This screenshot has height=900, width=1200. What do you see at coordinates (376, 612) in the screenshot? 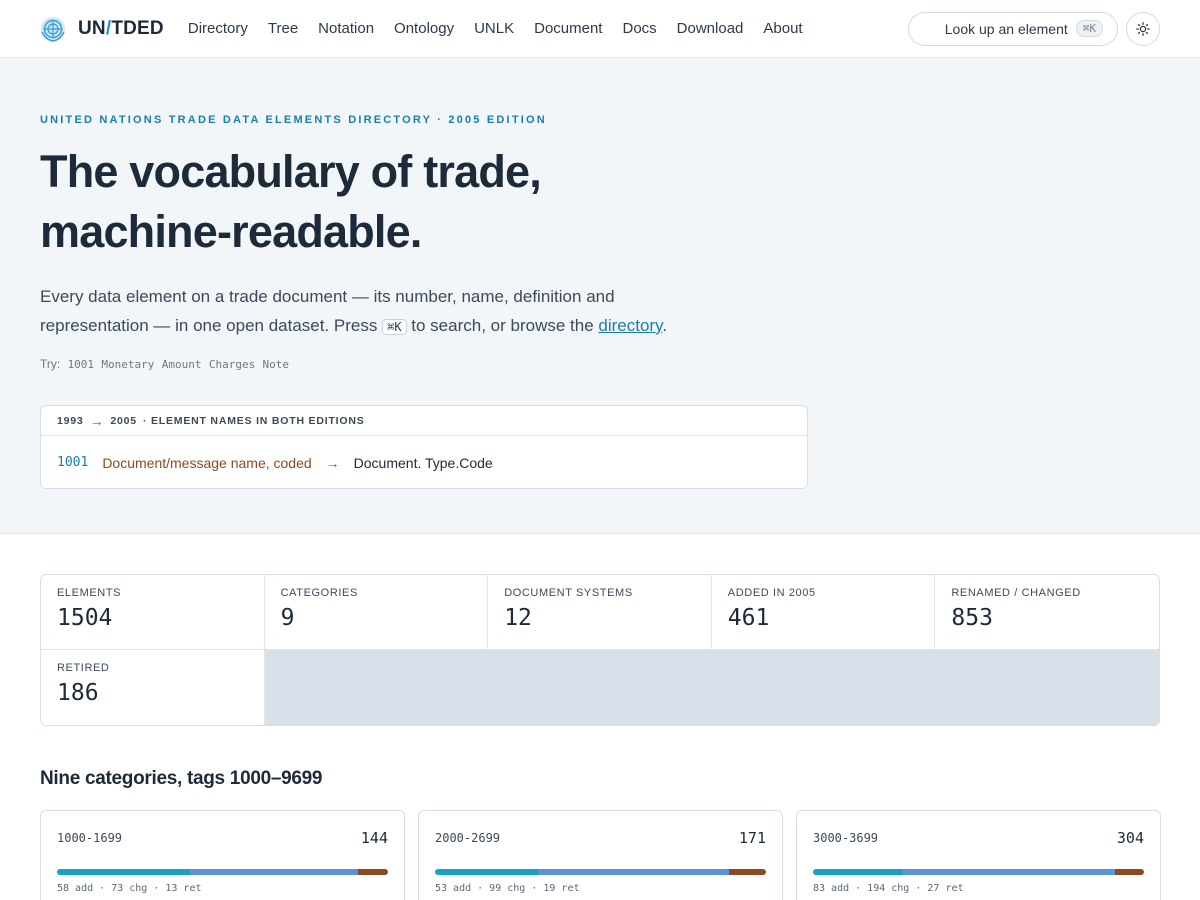
I see `stat-categories: Categories 9` at bounding box center [376, 612].